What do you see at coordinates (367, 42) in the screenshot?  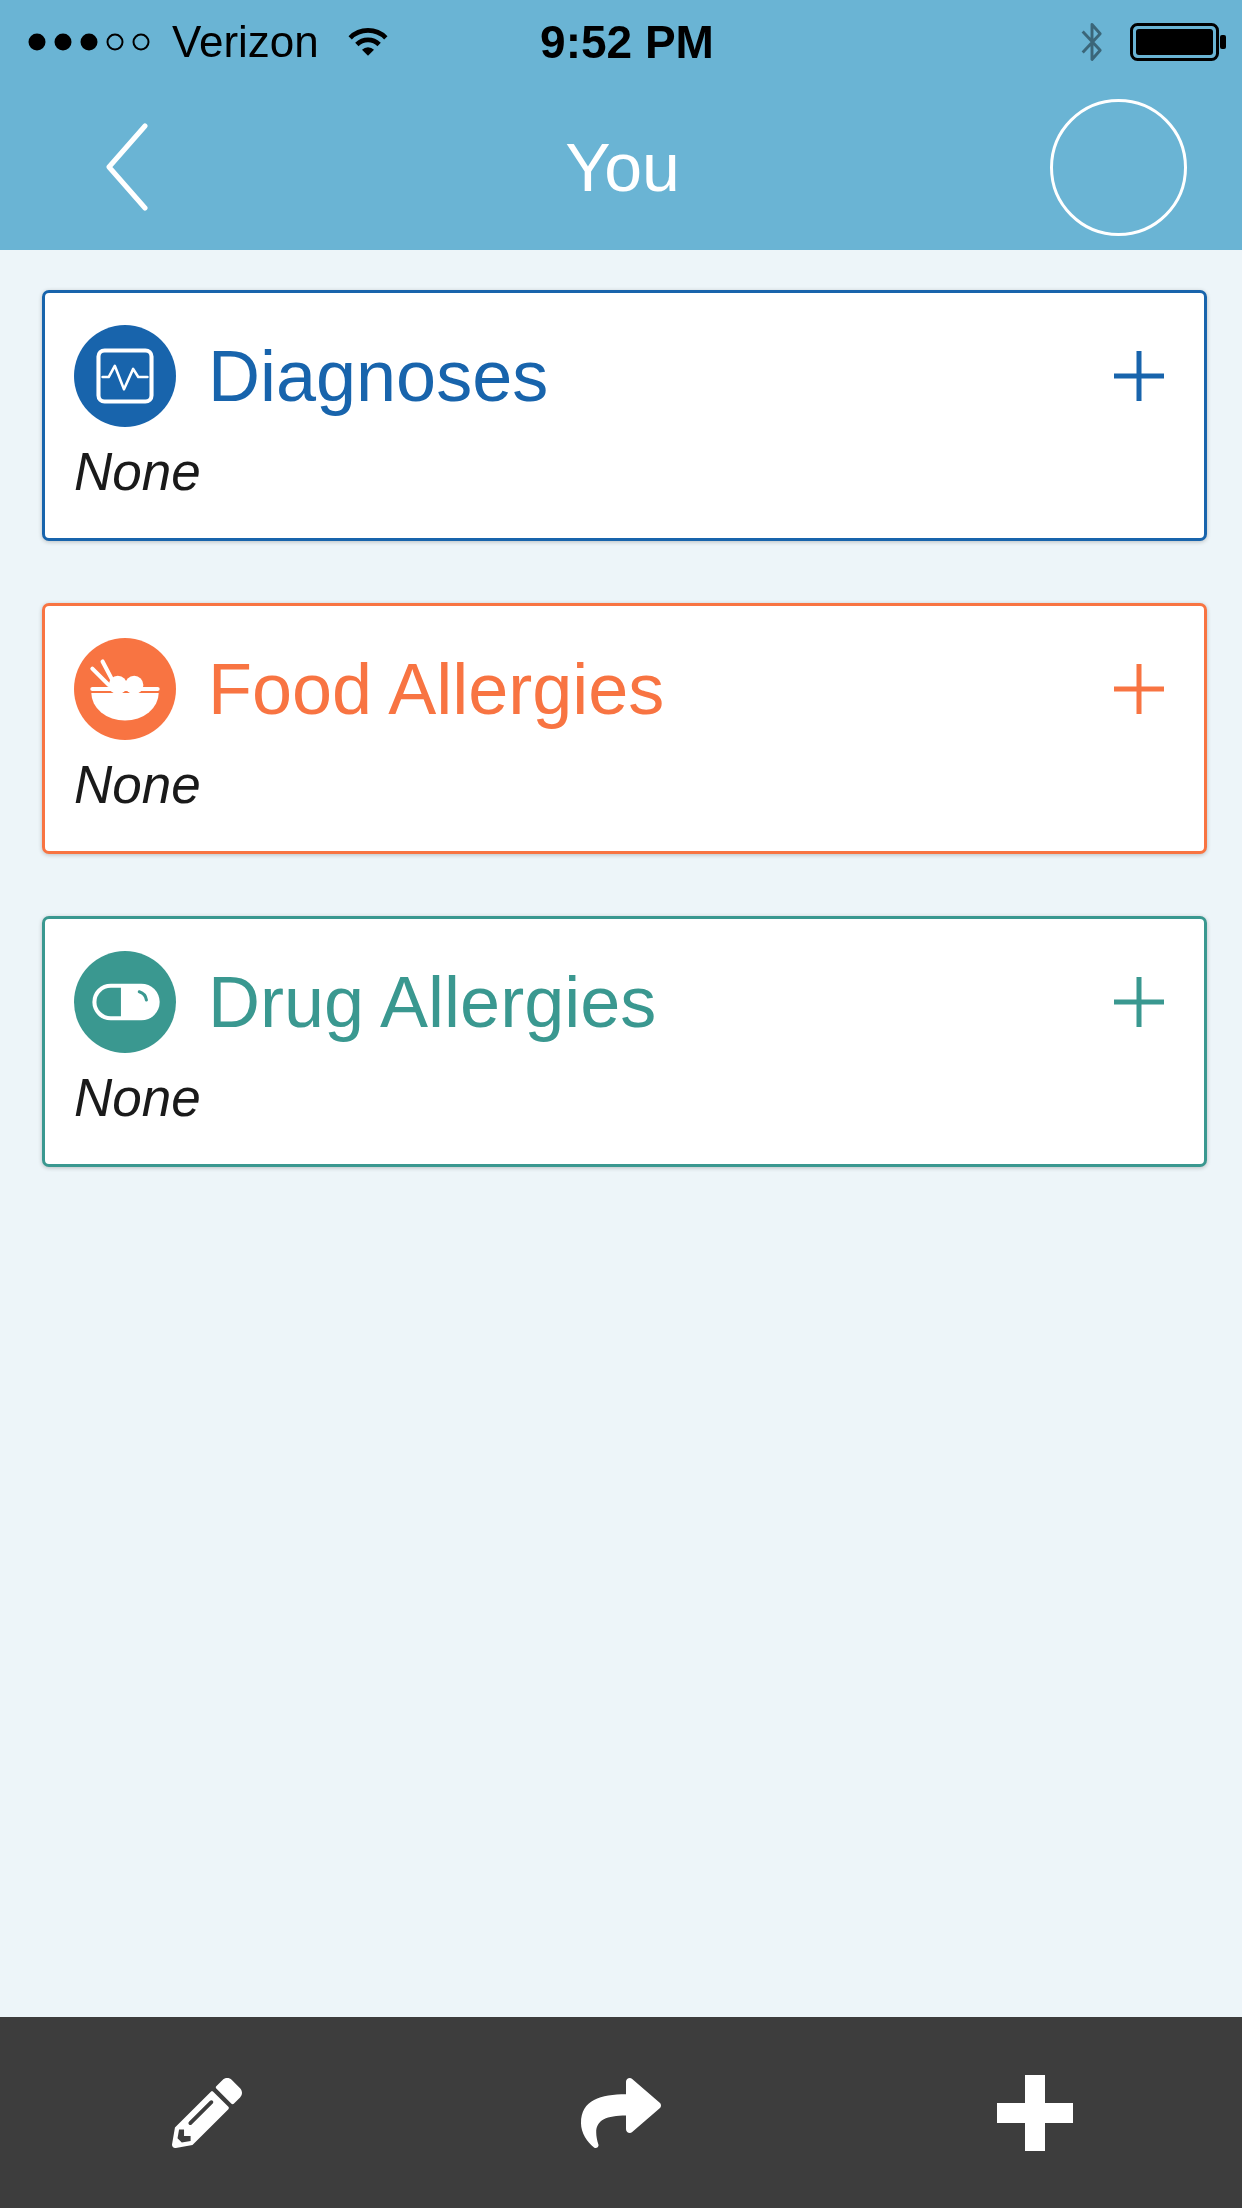 I see `wifi-icon` at bounding box center [367, 42].